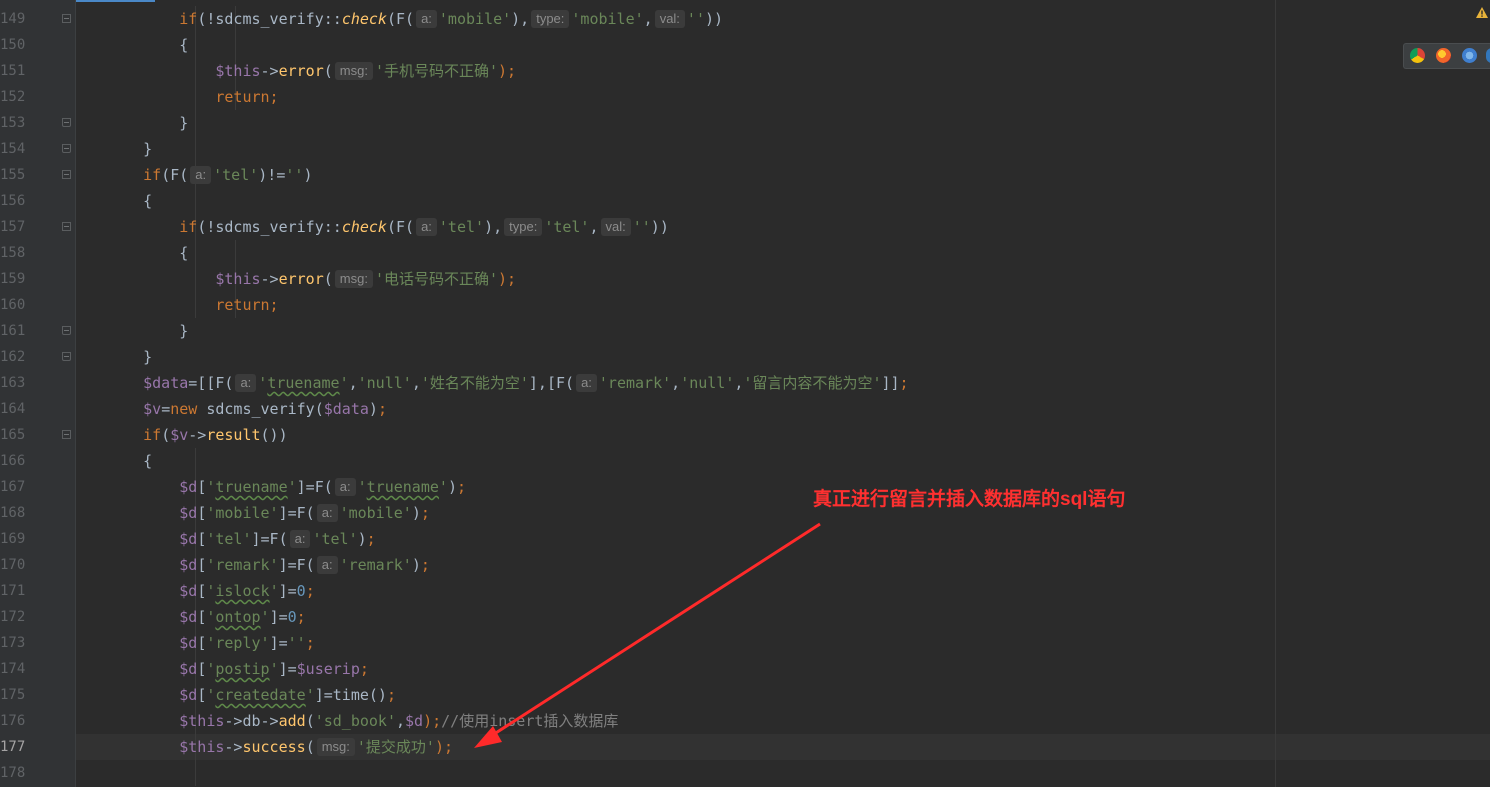  Describe the element at coordinates (12, 409) in the screenshot. I see `line-number: 164` at that location.